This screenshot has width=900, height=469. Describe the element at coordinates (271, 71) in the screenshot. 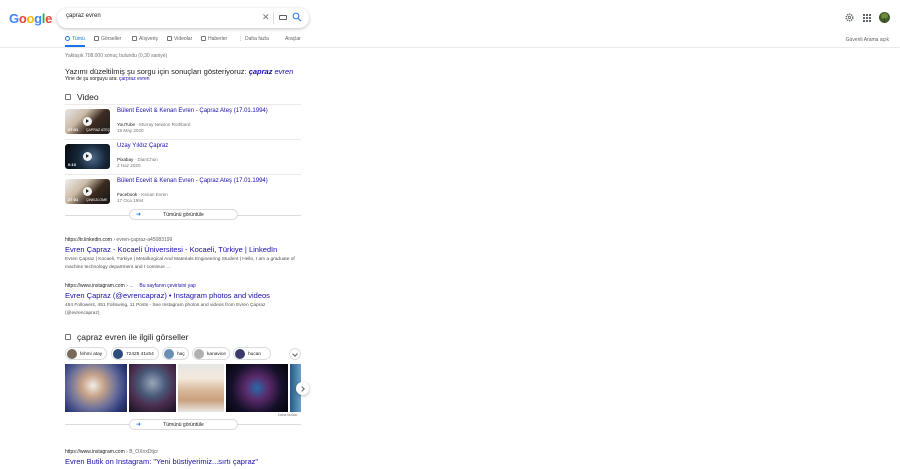

I see `corrected-query-link: çapraz evren` at that location.